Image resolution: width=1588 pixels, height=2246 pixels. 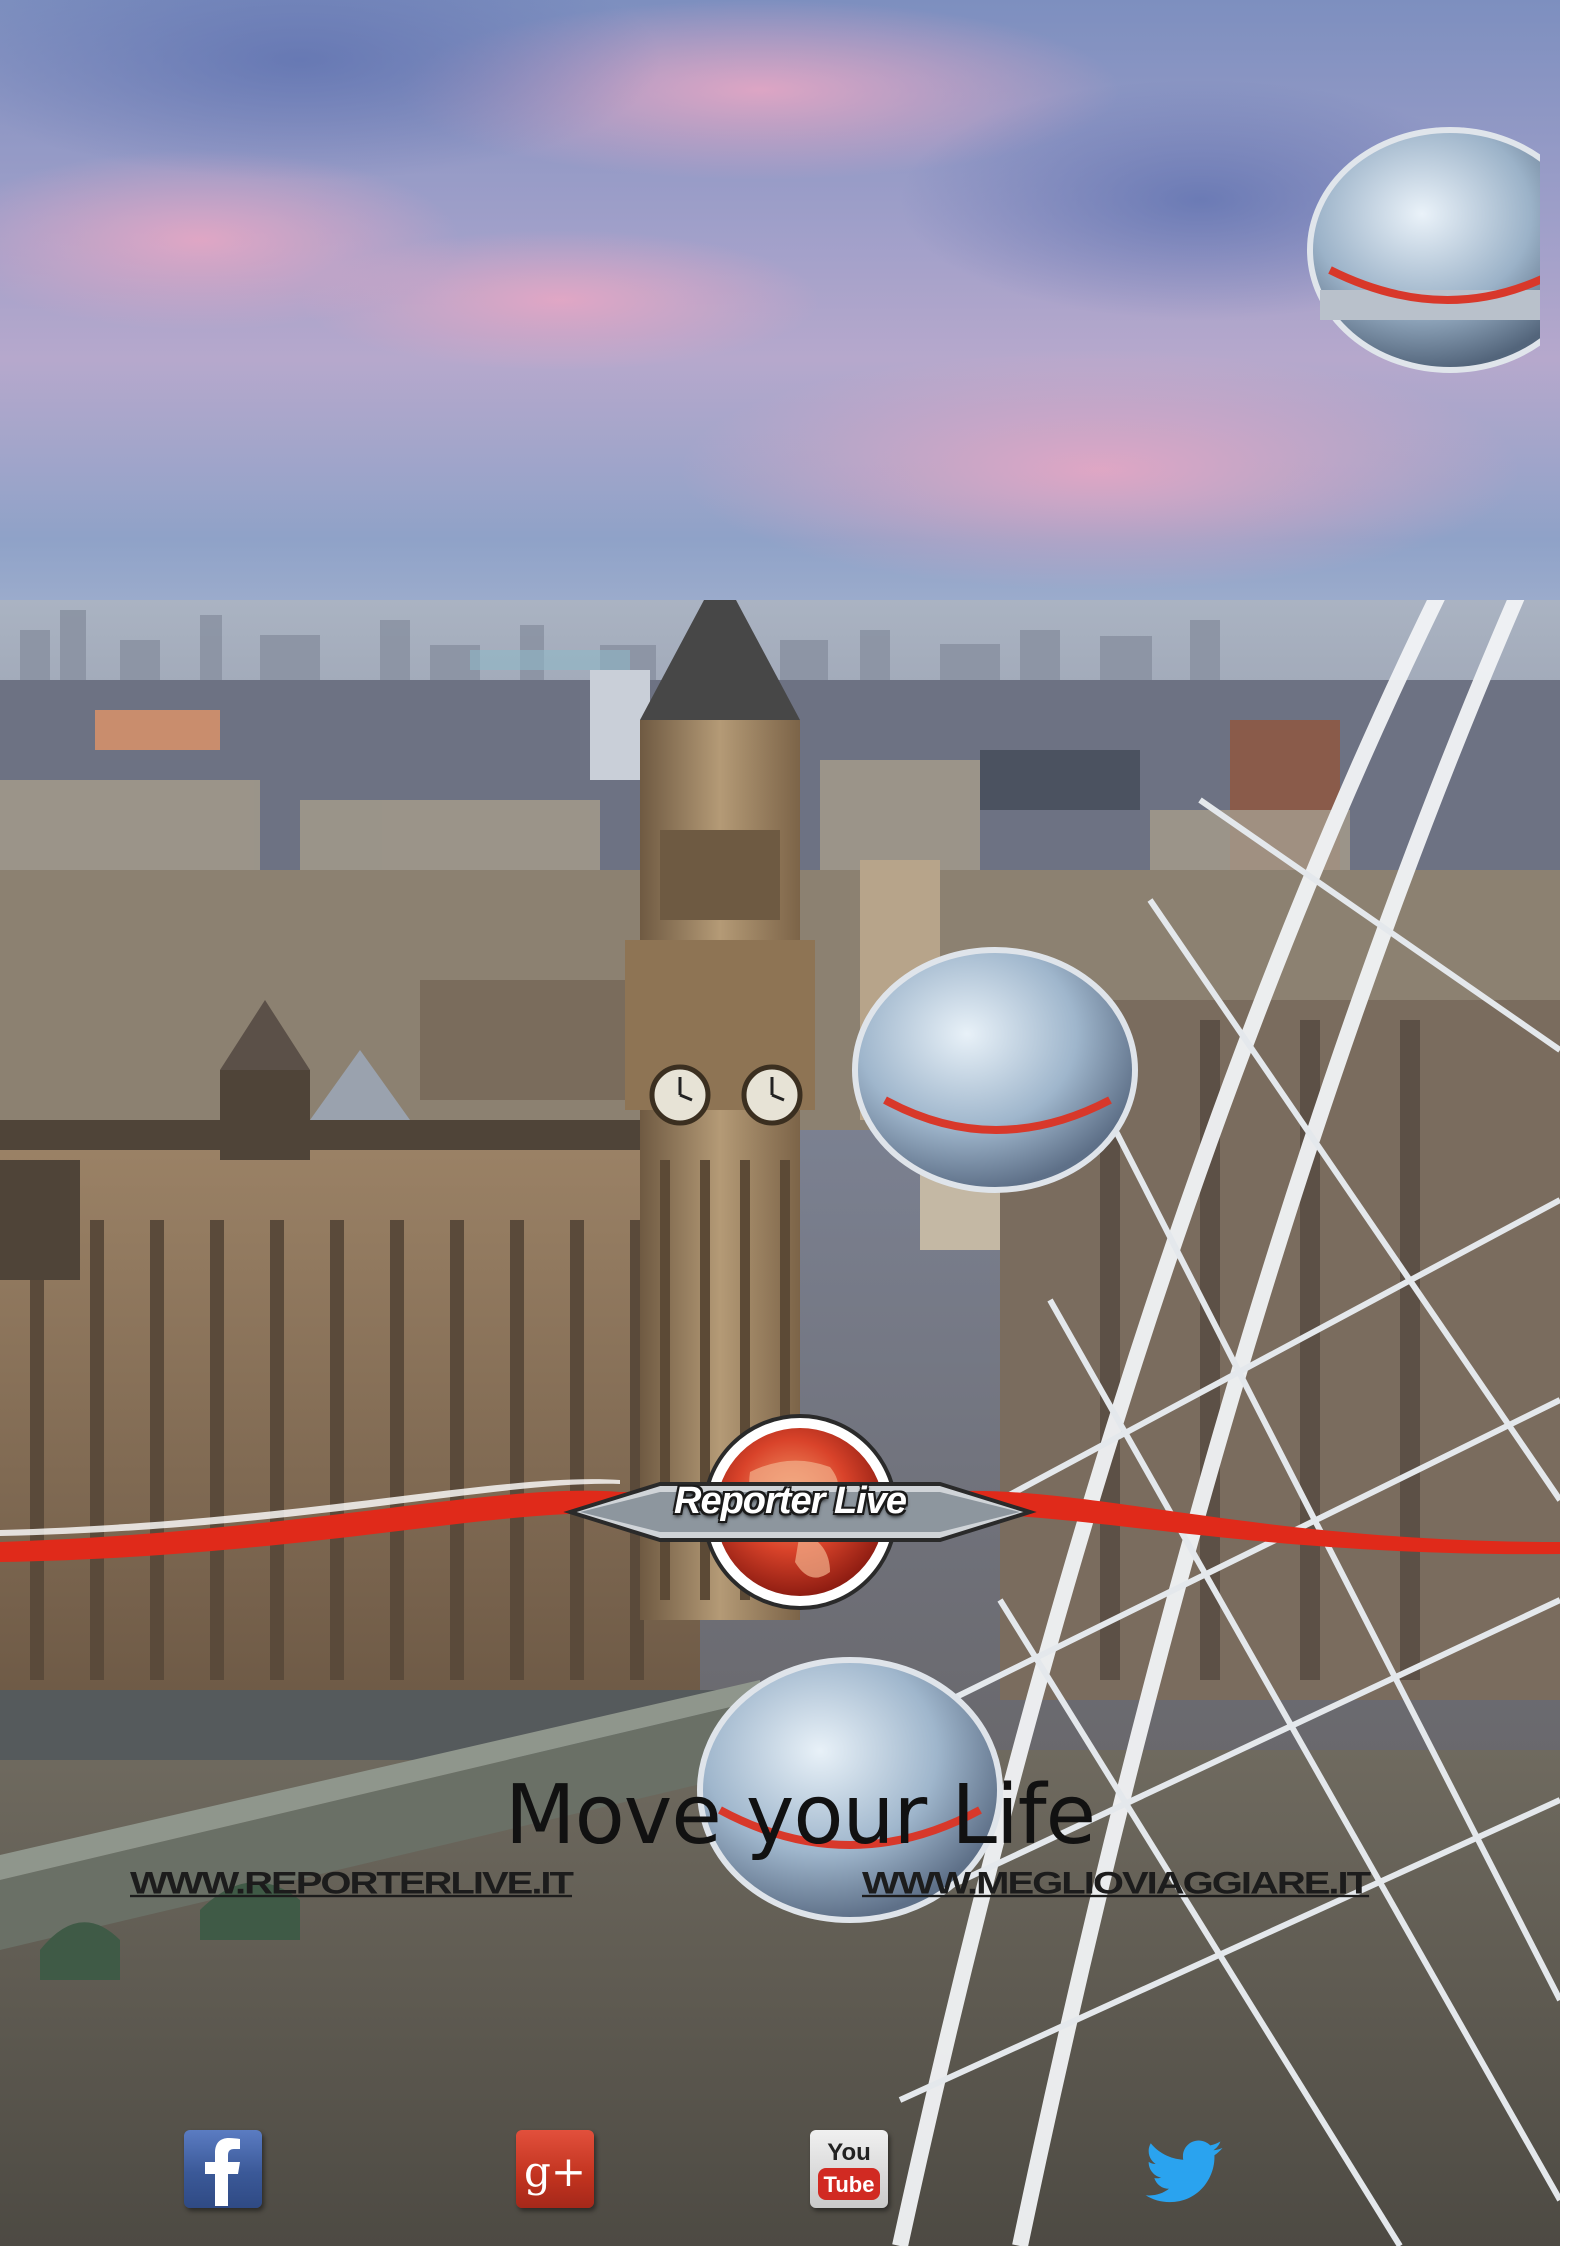 What do you see at coordinates (849, 2184) in the screenshot?
I see `youtube-bottom-text: Tube` at bounding box center [849, 2184].